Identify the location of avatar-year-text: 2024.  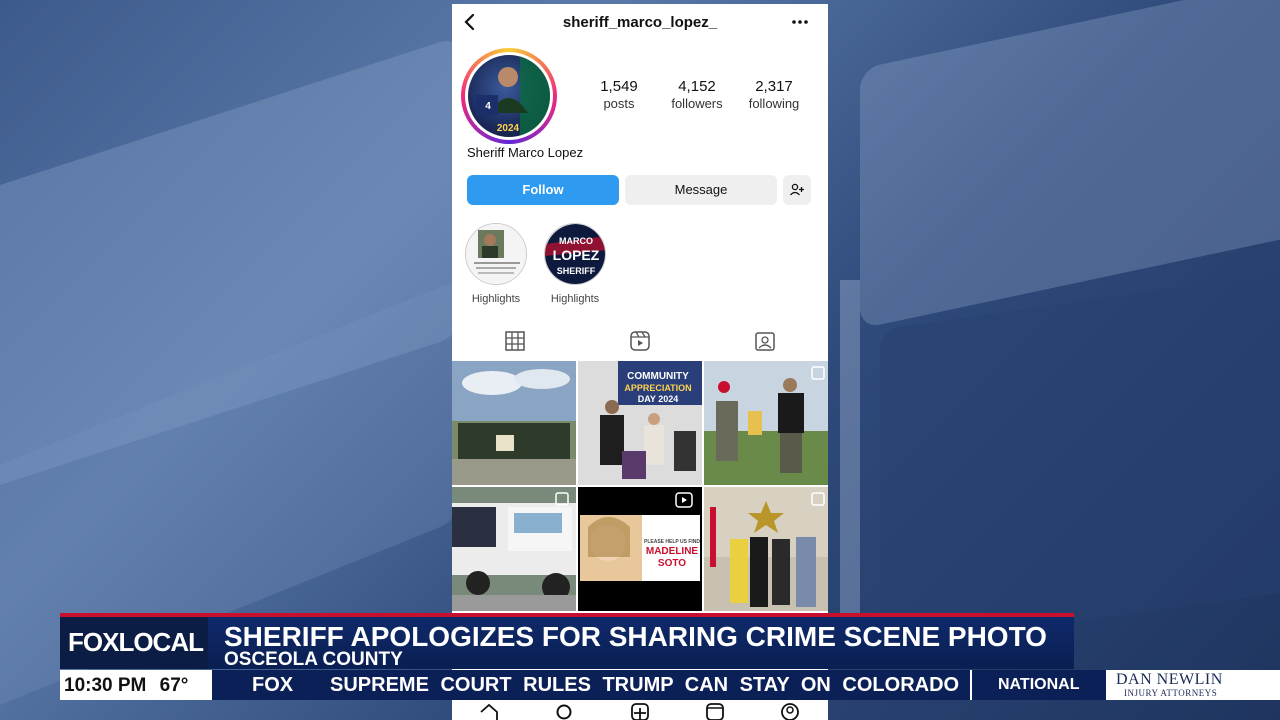
(508, 128).